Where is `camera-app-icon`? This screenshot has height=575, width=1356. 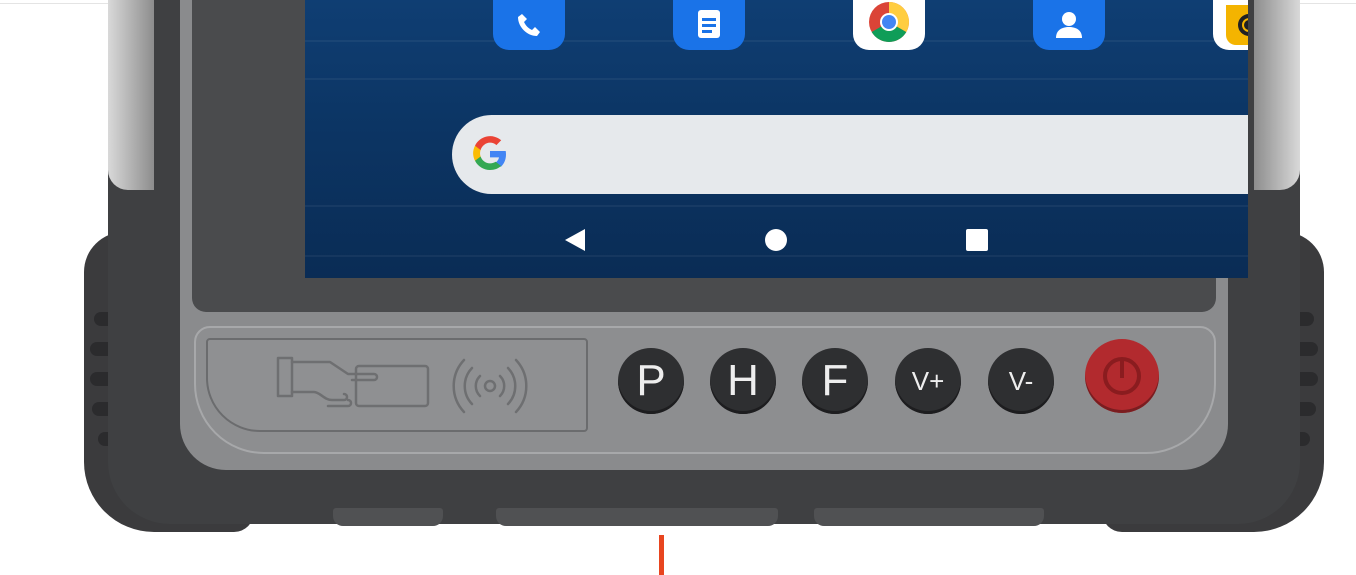 camera-app-icon is located at coordinates (1230, 25).